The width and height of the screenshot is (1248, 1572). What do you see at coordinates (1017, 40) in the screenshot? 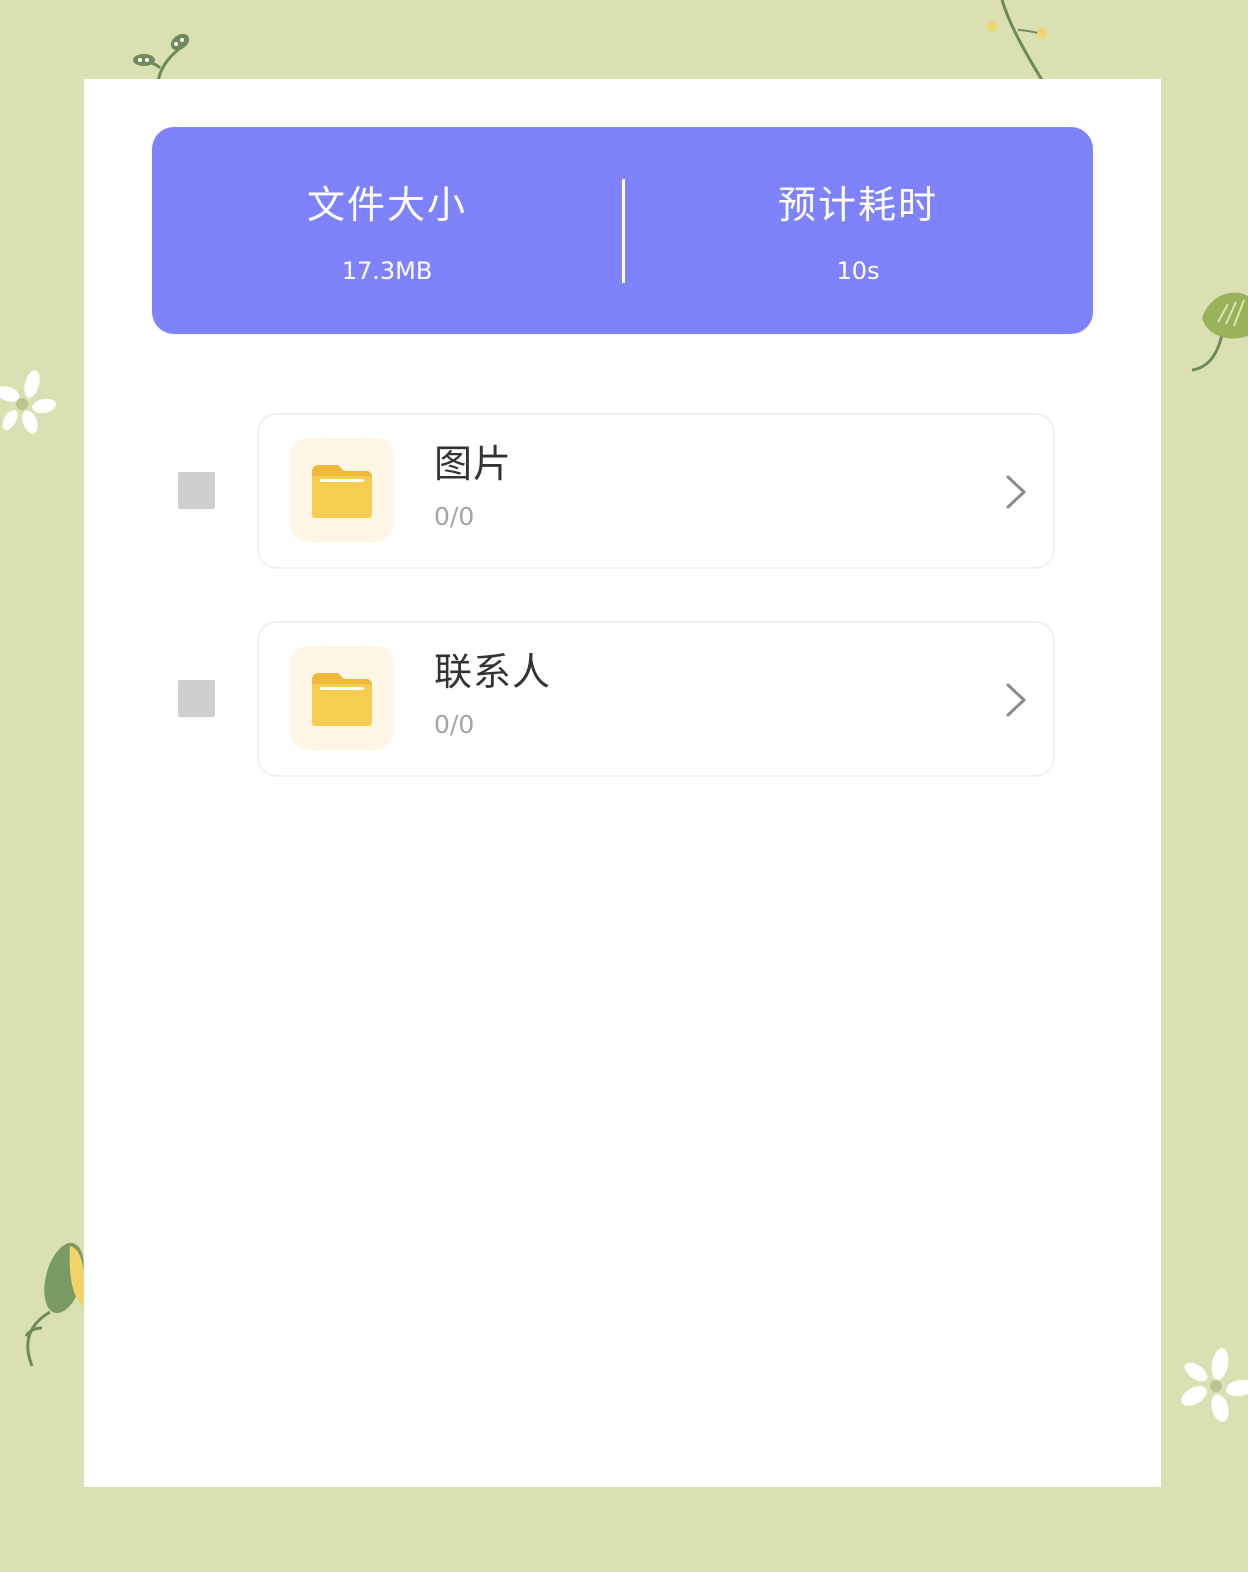
I see `floral-decoration-top-right` at bounding box center [1017, 40].